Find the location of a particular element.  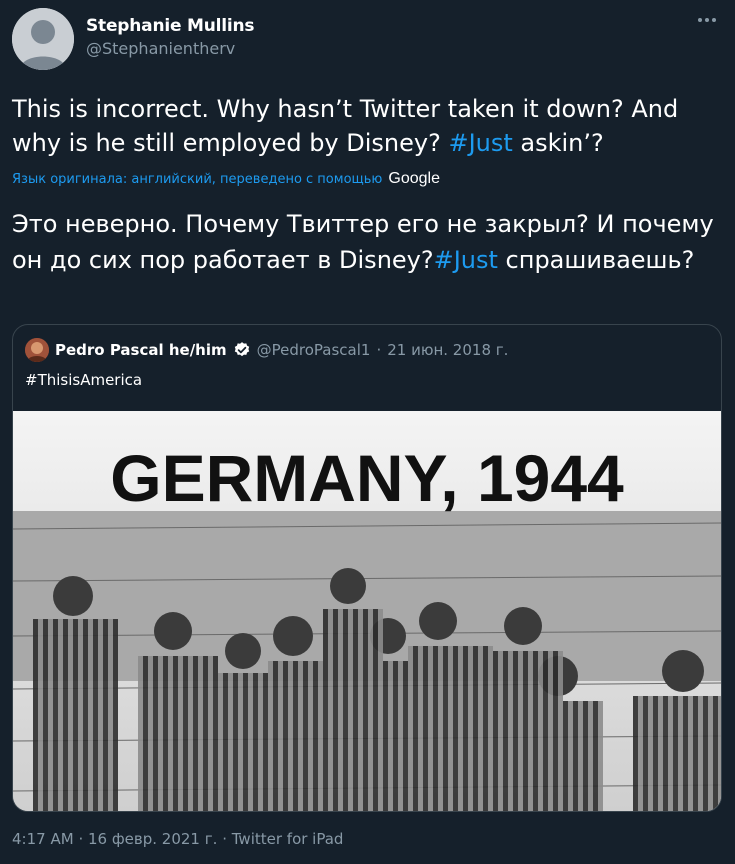

translated-hashtag-link: #Just is located at coordinates (466, 260).